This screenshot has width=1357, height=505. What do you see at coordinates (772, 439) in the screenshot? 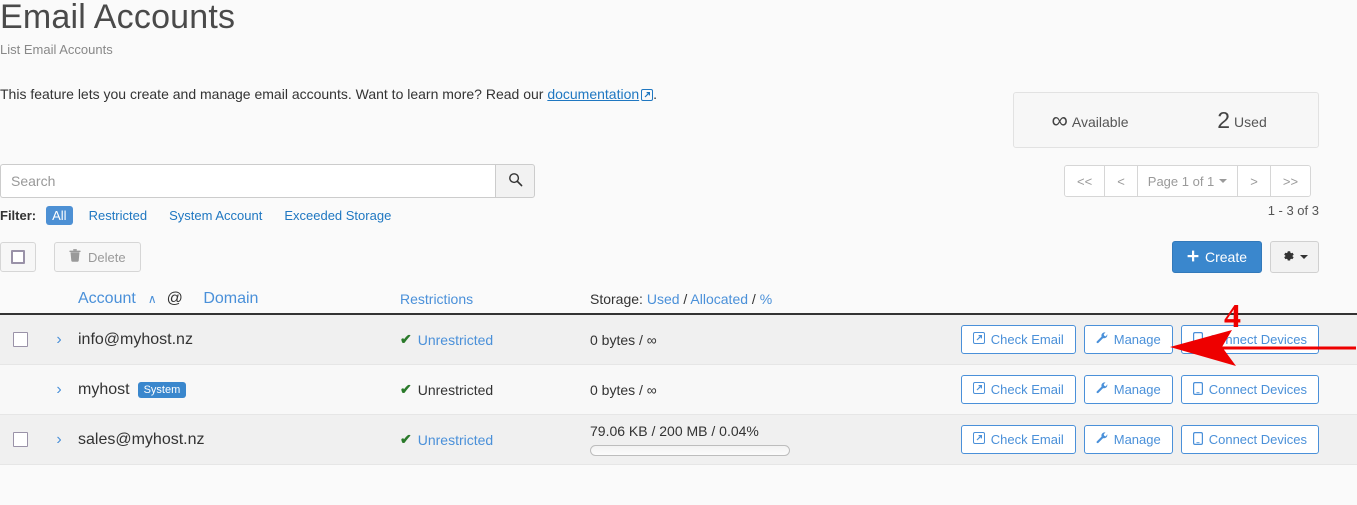
I see `row-storage-cell: 79.06 KB / 200 MB / 0.04%` at bounding box center [772, 439].